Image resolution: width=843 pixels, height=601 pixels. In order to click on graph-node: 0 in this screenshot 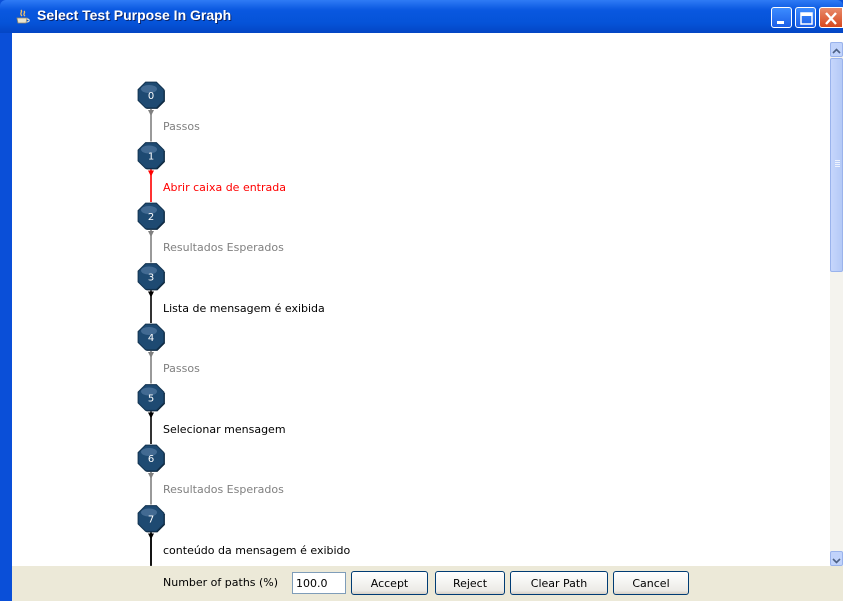, I will do `click(151, 95)`.